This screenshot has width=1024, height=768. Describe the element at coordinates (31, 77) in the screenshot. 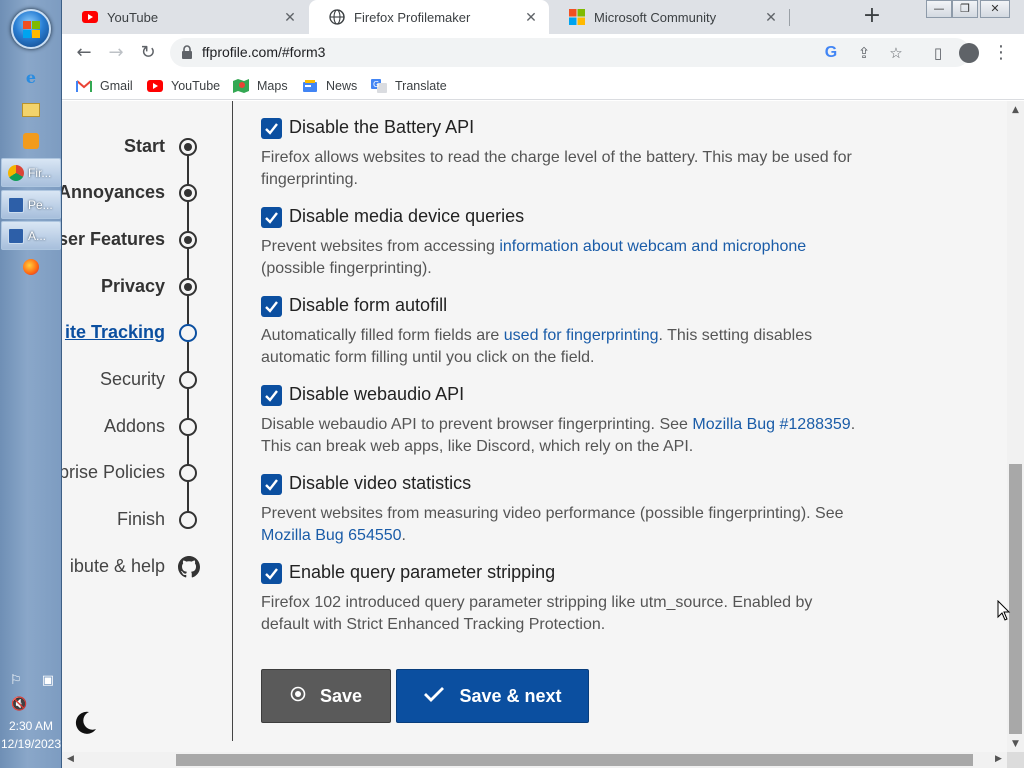

I see `internet-explorer-icon: e` at that location.